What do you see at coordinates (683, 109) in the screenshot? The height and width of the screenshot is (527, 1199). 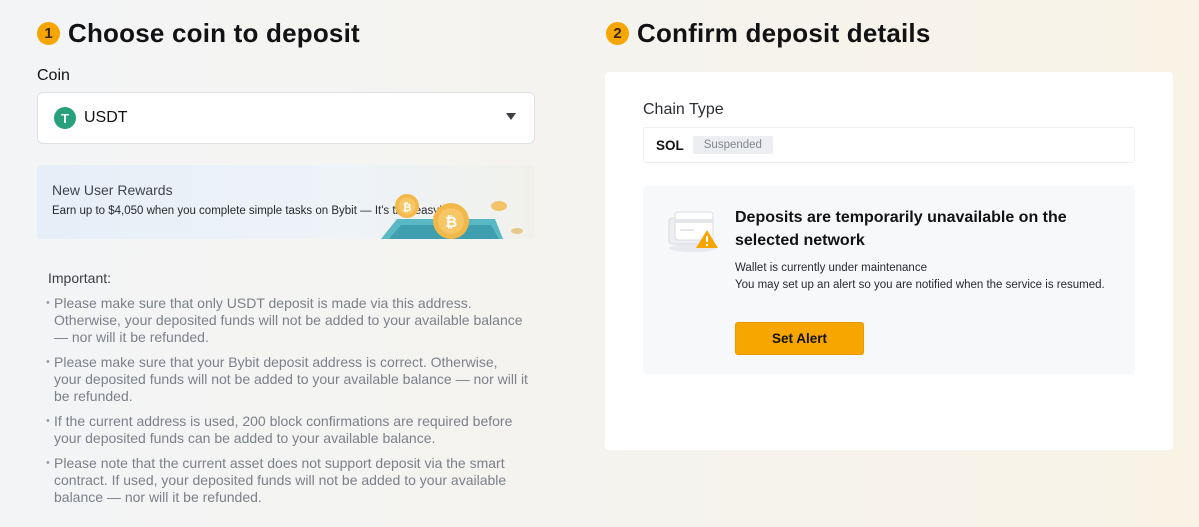 I see `chain-type-label: Chain Type` at bounding box center [683, 109].